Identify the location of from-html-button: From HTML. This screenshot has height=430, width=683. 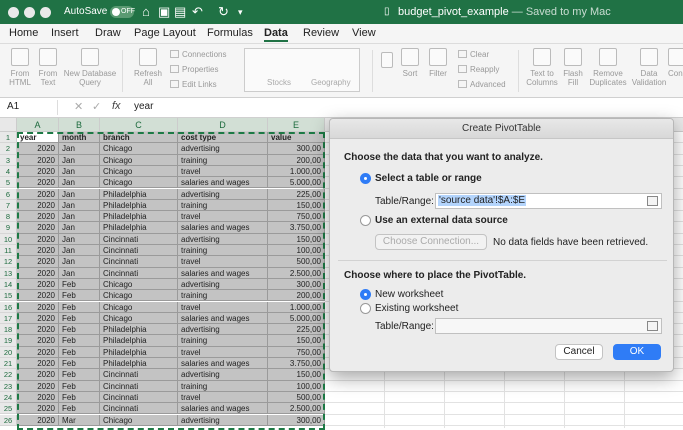
(20, 67).